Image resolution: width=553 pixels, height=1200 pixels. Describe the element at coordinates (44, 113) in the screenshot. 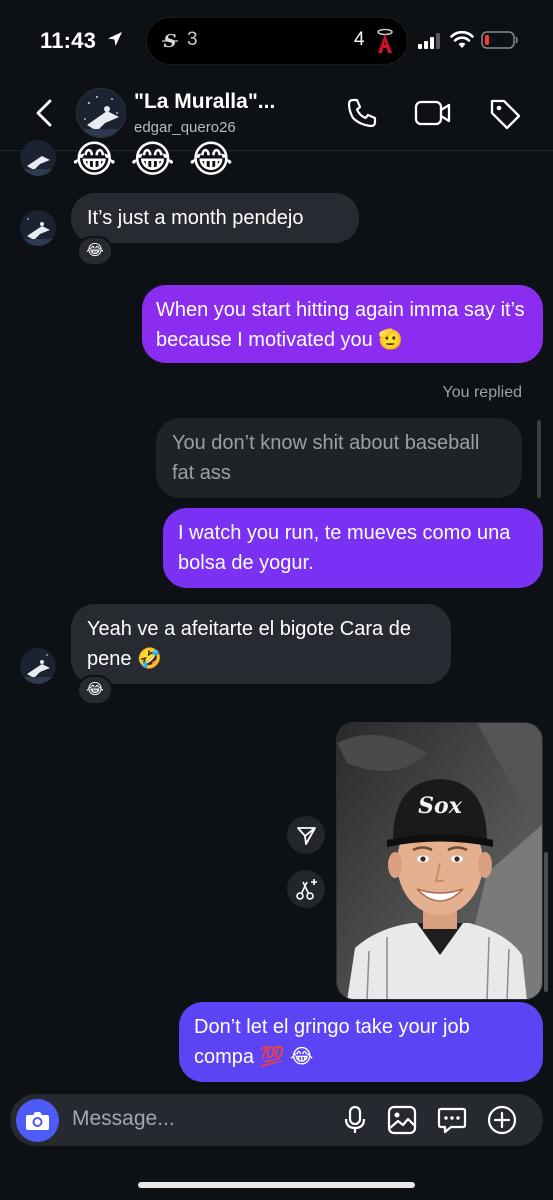

I see `back-chevron-icon` at that location.